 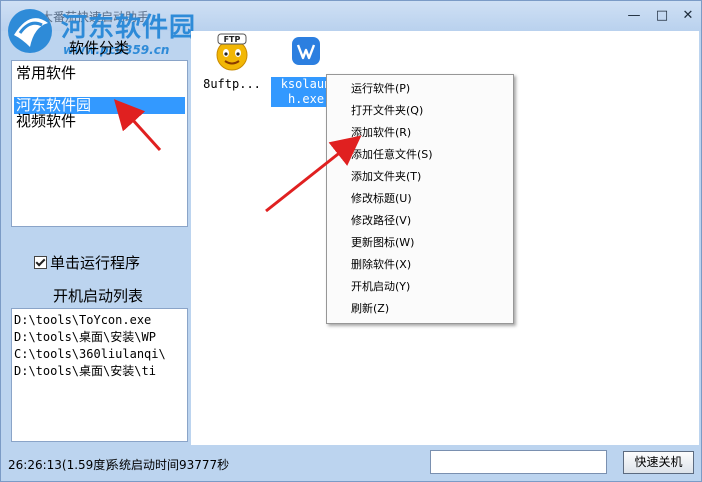 What do you see at coordinates (370, 309) in the screenshot?
I see `menu-item-refresh: 刷新(Z)` at bounding box center [370, 309].